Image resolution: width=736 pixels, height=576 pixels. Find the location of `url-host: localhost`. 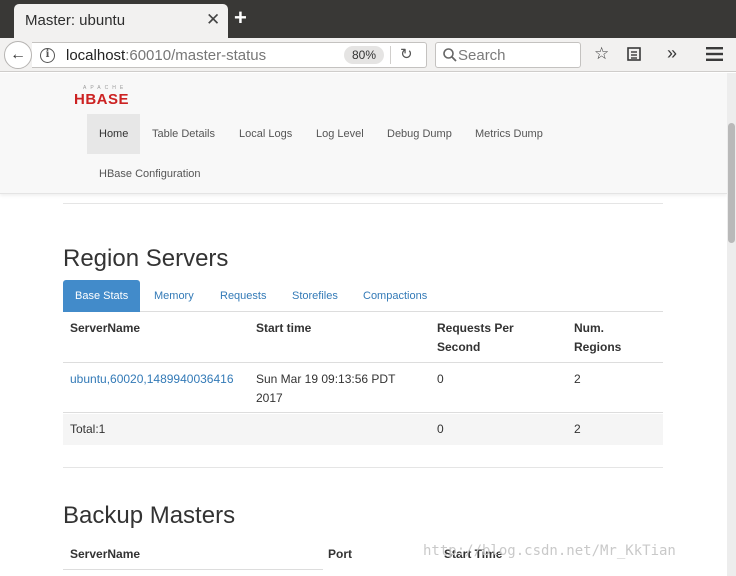

url-host: localhost is located at coordinates (96, 55).